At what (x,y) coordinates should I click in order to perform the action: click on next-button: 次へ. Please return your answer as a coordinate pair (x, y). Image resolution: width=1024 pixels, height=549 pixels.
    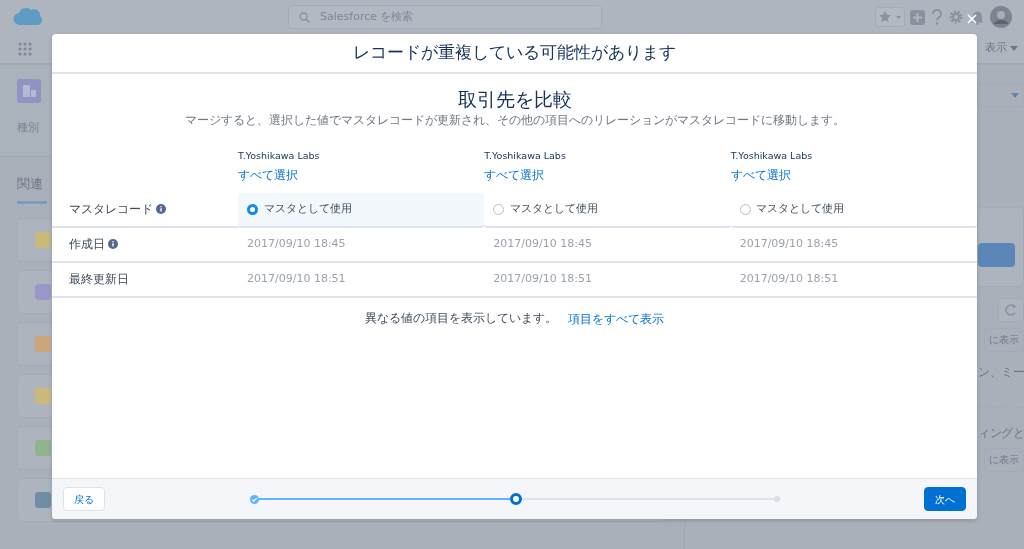
    Looking at the image, I should click on (945, 499).